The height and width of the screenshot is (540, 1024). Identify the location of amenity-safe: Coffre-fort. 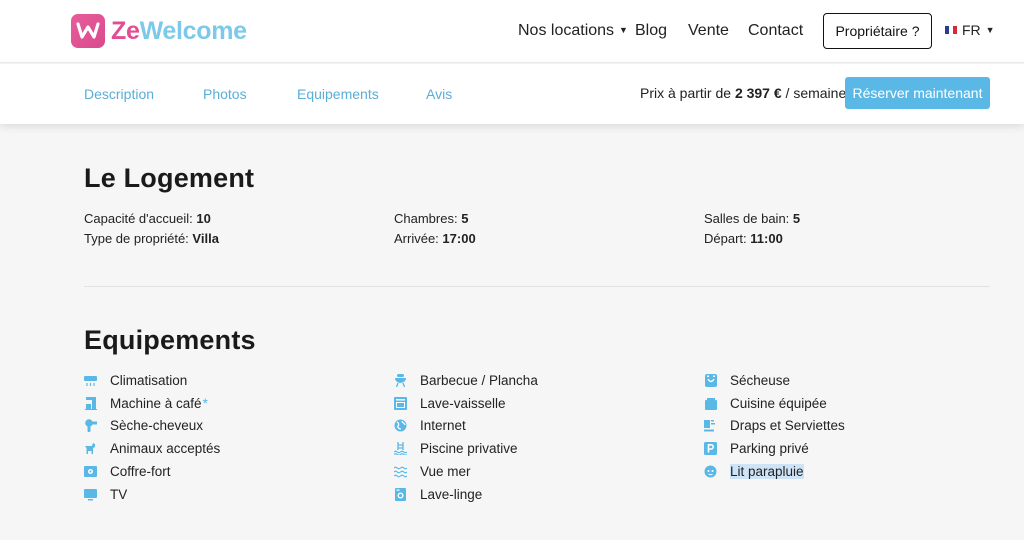
(127, 471).